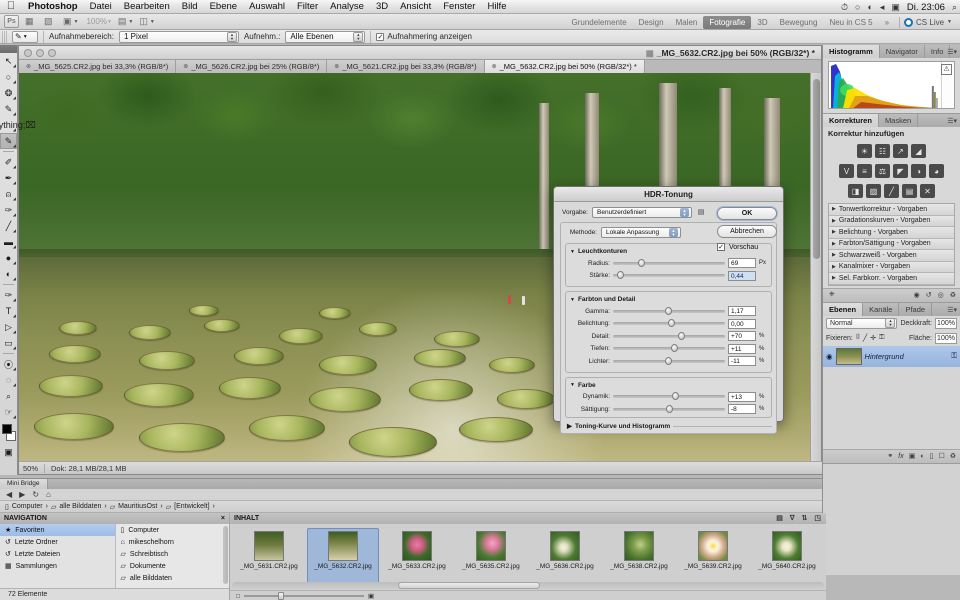 This screenshot has width=960, height=600. I want to click on sample-layers-select: Alle Ebenen ▲ ▼, so click(325, 36).